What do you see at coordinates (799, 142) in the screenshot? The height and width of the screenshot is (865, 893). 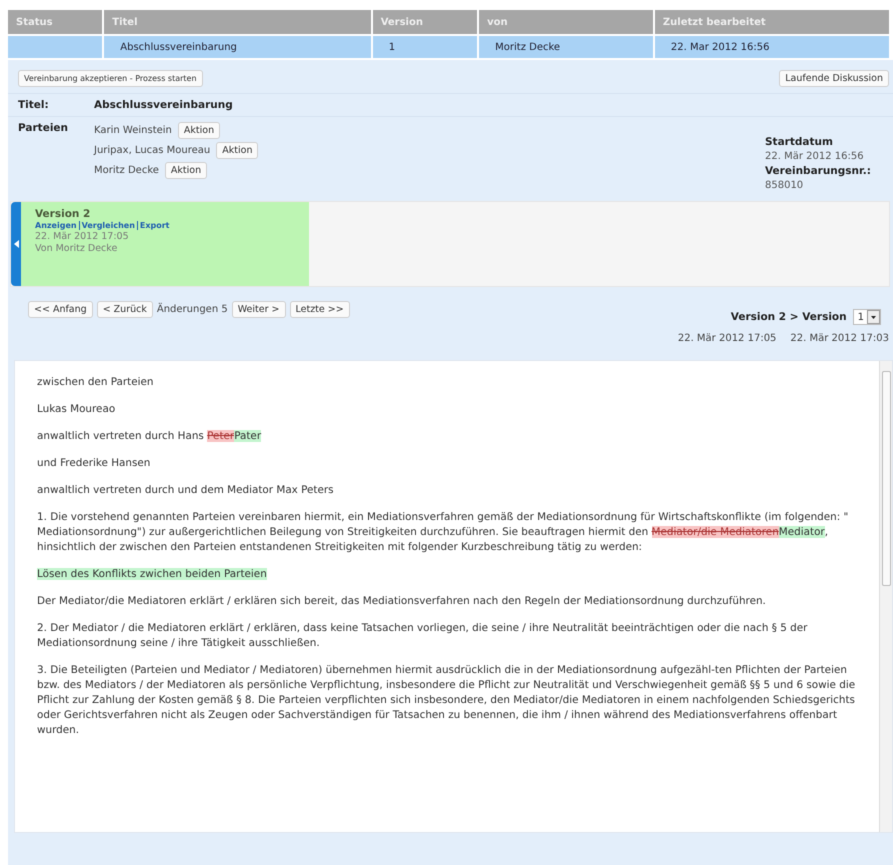 I see `info-label: Startdatum` at bounding box center [799, 142].